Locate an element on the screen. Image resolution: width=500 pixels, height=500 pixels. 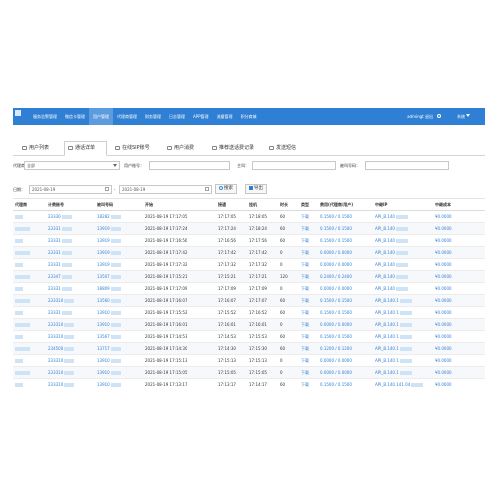
table-cell: 23330 is located at coordinates (60, 216).